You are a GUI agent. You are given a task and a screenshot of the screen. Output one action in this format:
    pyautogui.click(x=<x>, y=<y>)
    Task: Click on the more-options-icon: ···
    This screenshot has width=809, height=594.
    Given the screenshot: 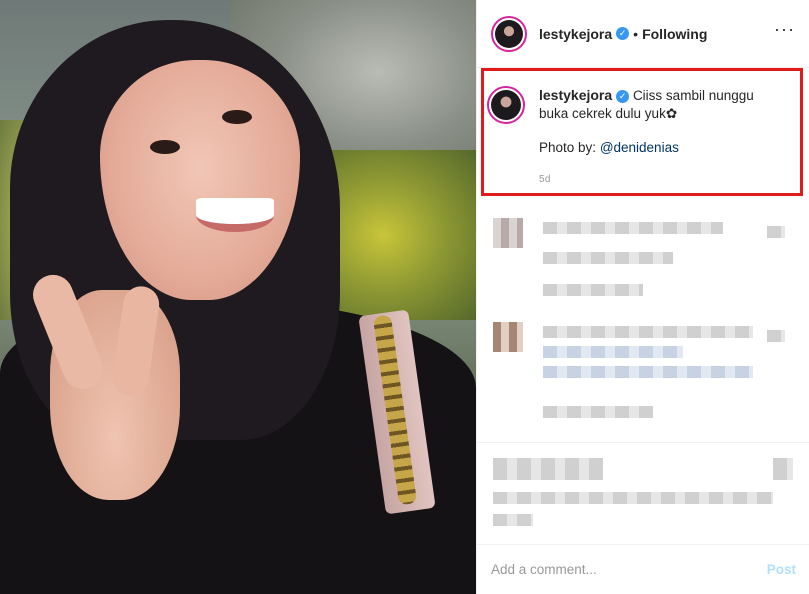 What is the action you would take?
    pyautogui.click(x=784, y=29)
    